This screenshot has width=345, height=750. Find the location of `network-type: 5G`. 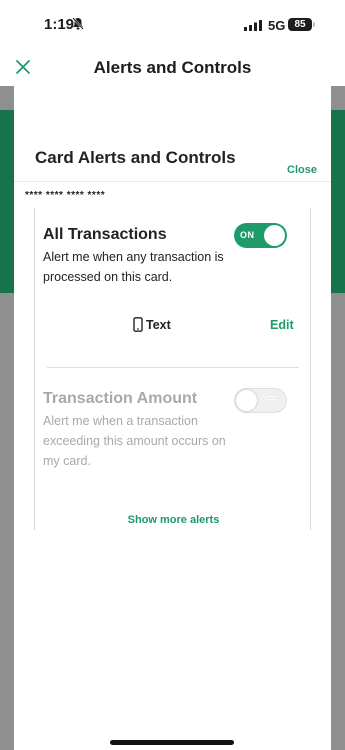

network-type: 5G is located at coordinates (277, 25).